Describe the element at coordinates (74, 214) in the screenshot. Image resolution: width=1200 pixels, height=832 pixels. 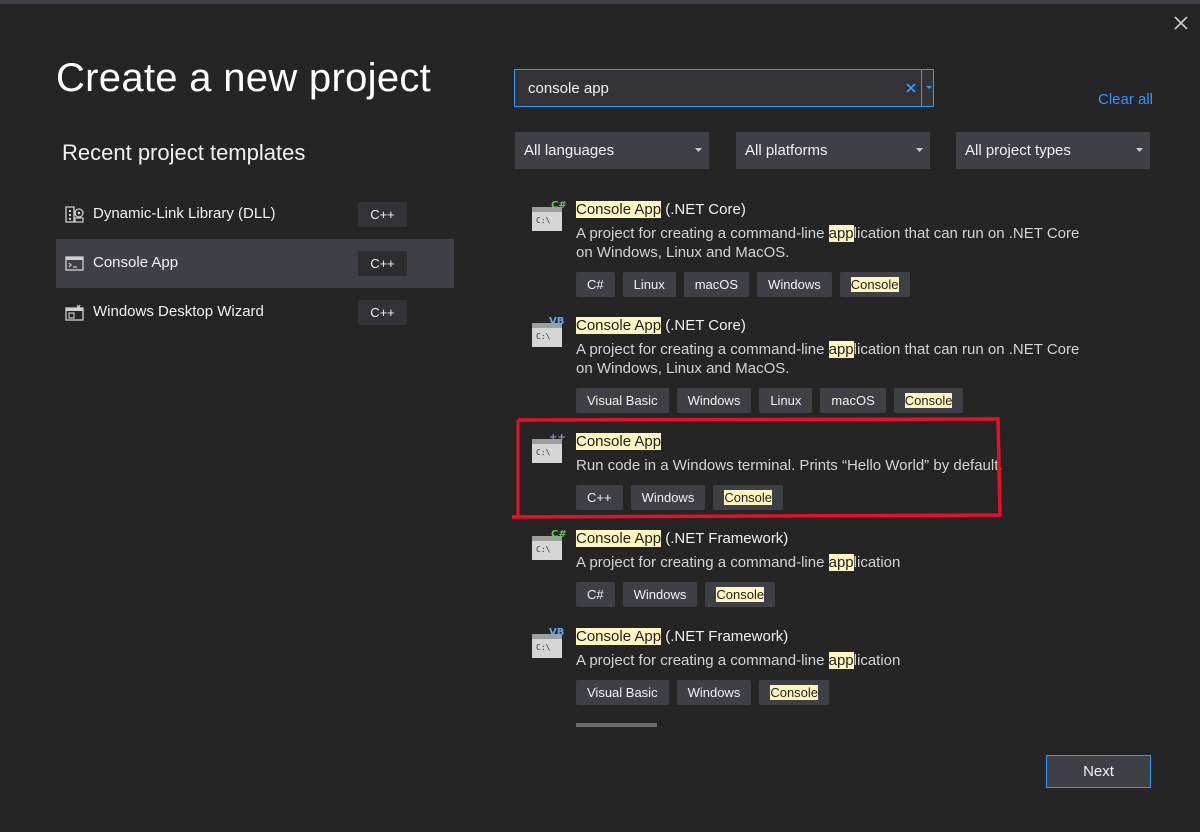
I see `dll-icon` at that location.